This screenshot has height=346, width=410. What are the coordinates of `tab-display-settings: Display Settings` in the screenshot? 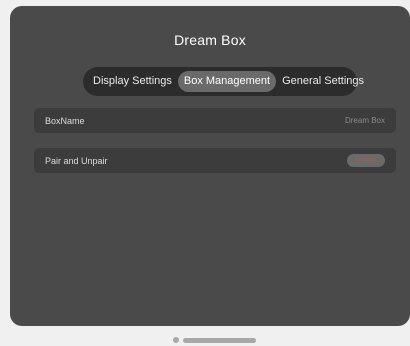 It's located at (132, 81).